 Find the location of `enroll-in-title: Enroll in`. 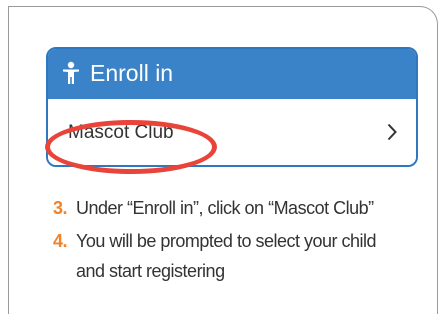

enroll-in-title: Enroll in is located at coordinates (132, 73).